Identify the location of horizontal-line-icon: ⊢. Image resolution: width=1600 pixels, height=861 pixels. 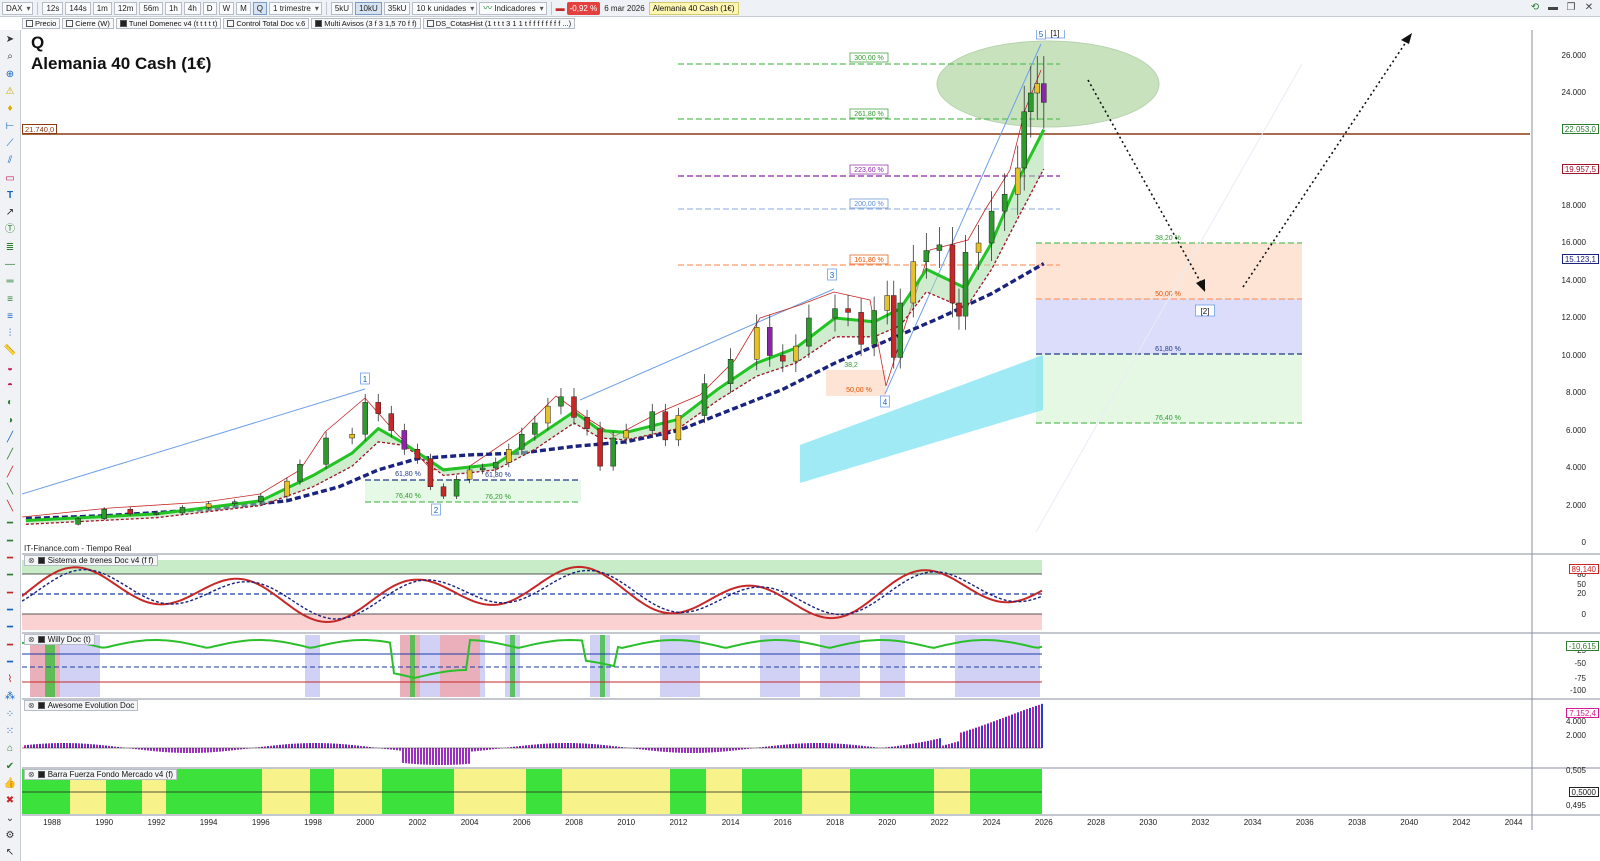
(10, 126).